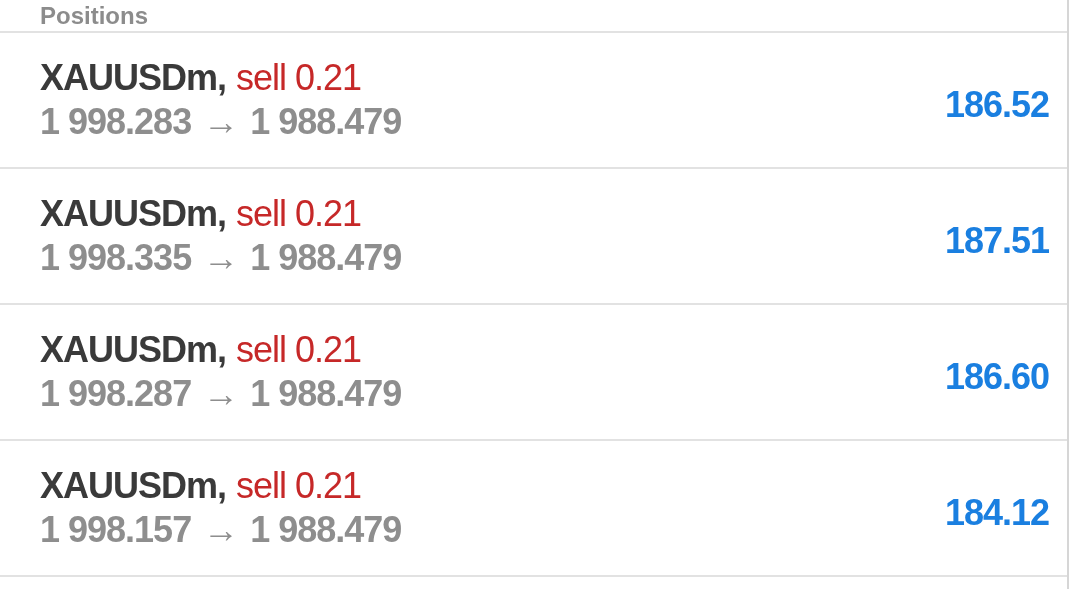  I want to click on open-price-text: 1 998.335, so click(116, 258).